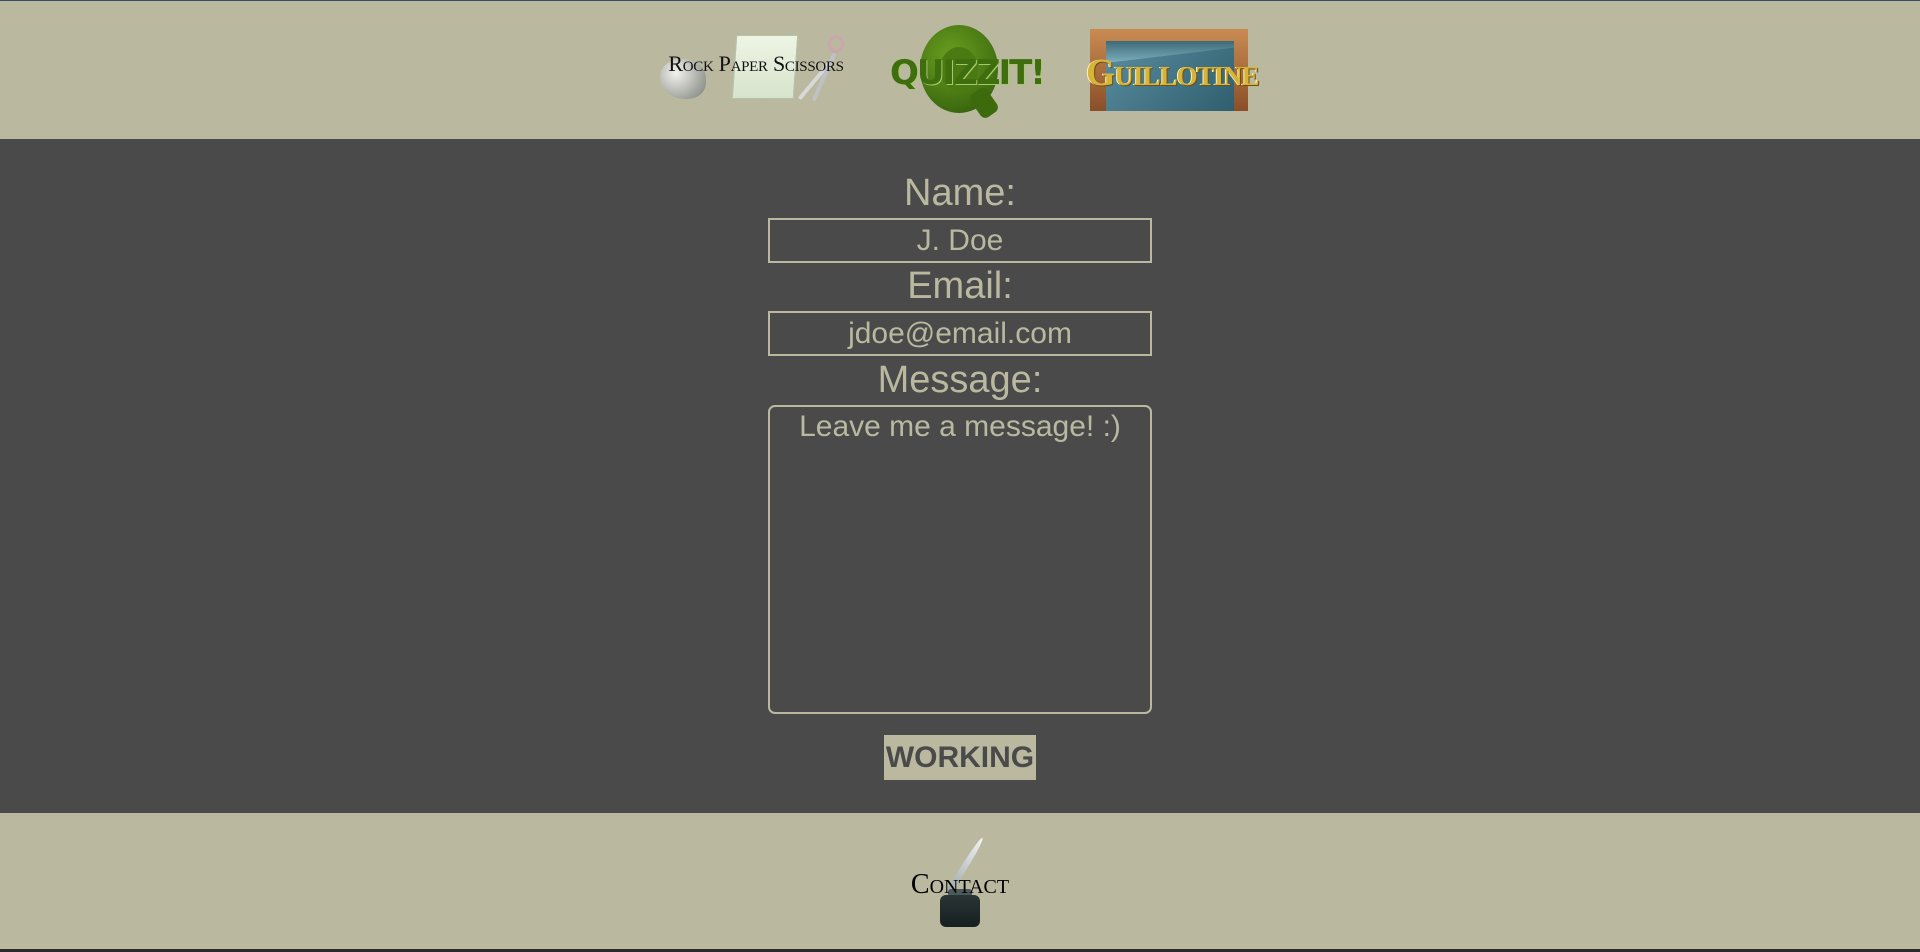 The height and width of the screenshot is (952, 1920). What do you see at coordinates (960, 757) in the screenshot?
I see `submit-button: WORKING` at bounding box center [960, 757].